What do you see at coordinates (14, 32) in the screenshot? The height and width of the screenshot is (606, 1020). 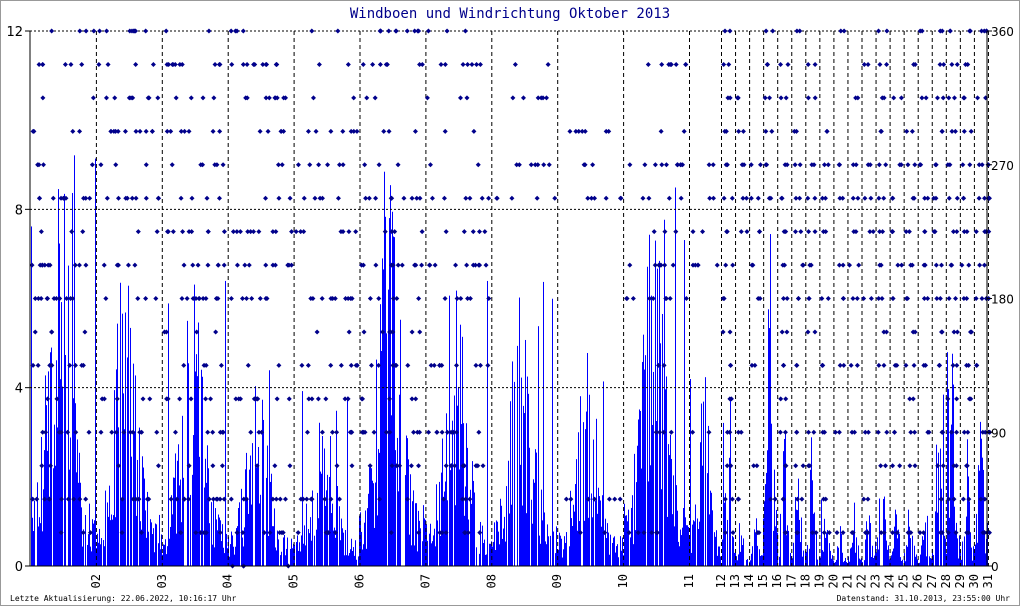 I see `left-tick-label: 12` at bounding box center [14, 32].